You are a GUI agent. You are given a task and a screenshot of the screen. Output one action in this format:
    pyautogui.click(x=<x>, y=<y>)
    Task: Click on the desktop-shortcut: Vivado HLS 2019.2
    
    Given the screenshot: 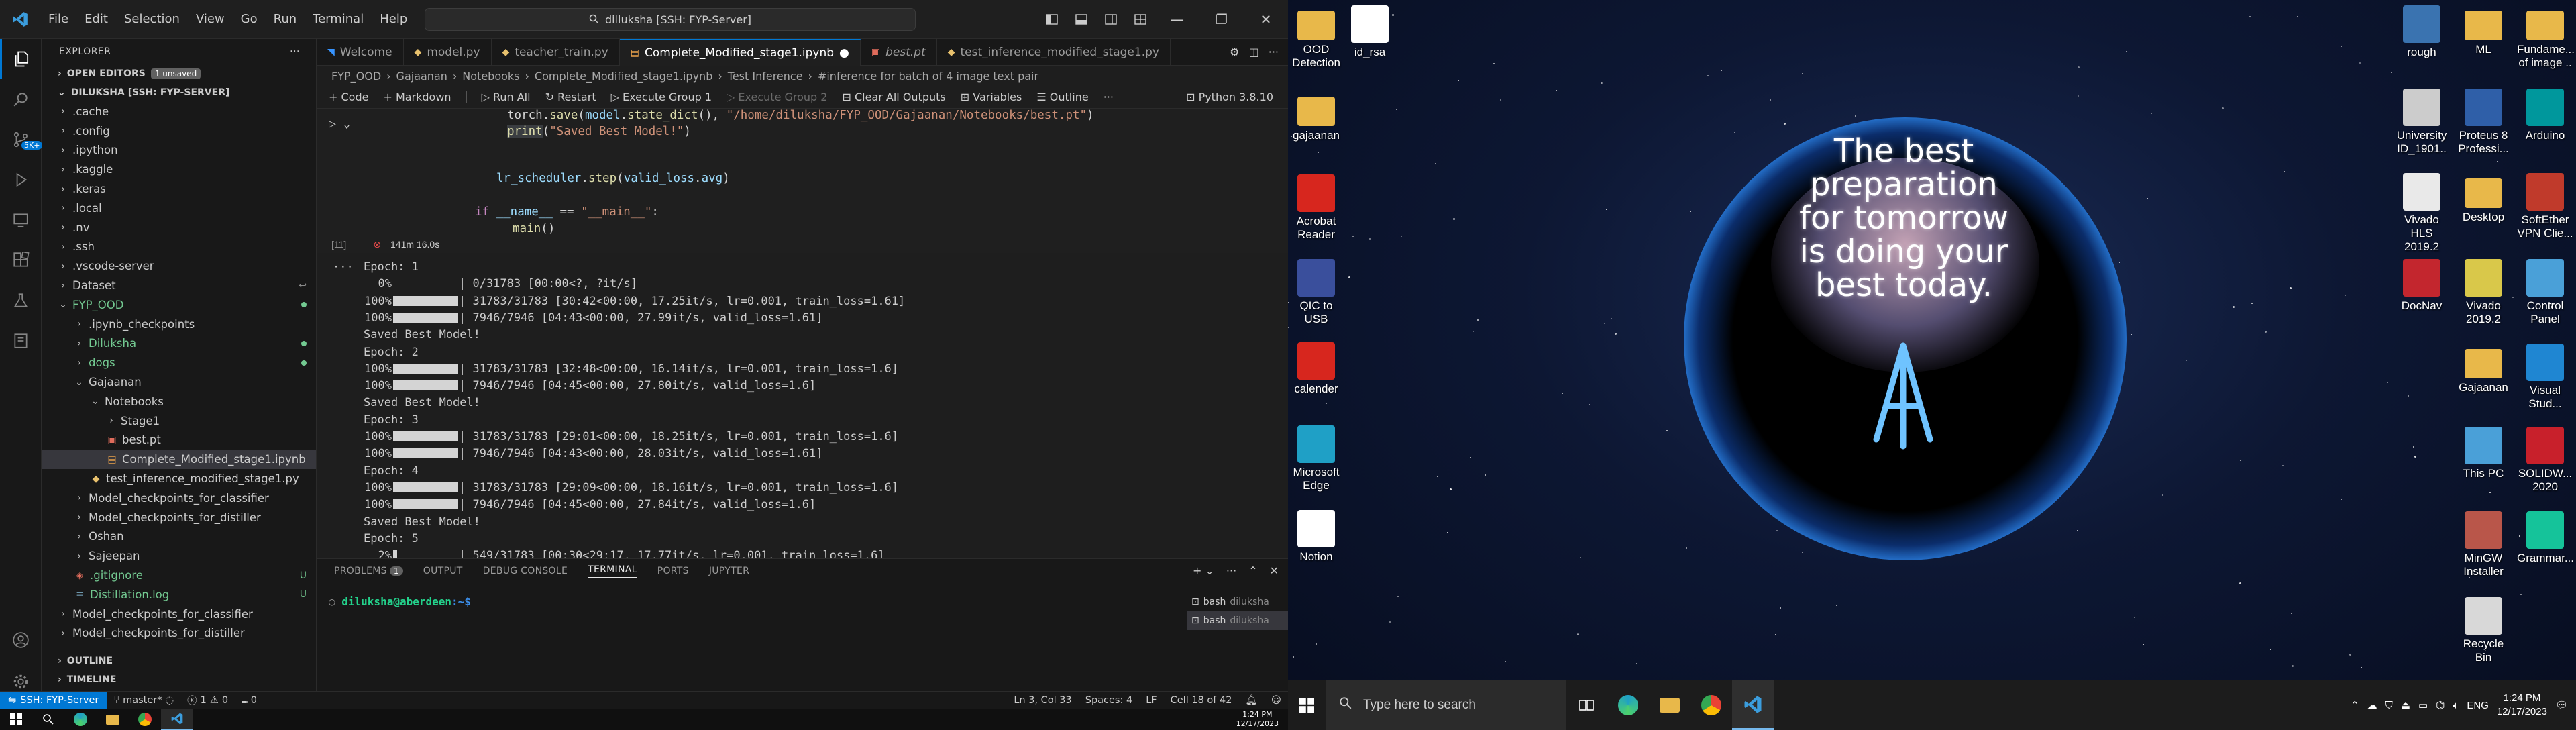 What is the action you would take?
    pyautogui.click(x=2422, y=213)
    